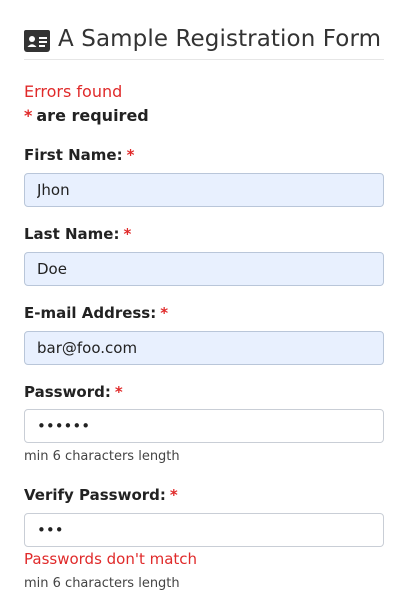 The height and width of the screenshot is (608, 405). What do you see at coordinates (72, 234) in the screenshot?
I see `last-name-label-text: Last Name:` at bounding box center [72, 234].